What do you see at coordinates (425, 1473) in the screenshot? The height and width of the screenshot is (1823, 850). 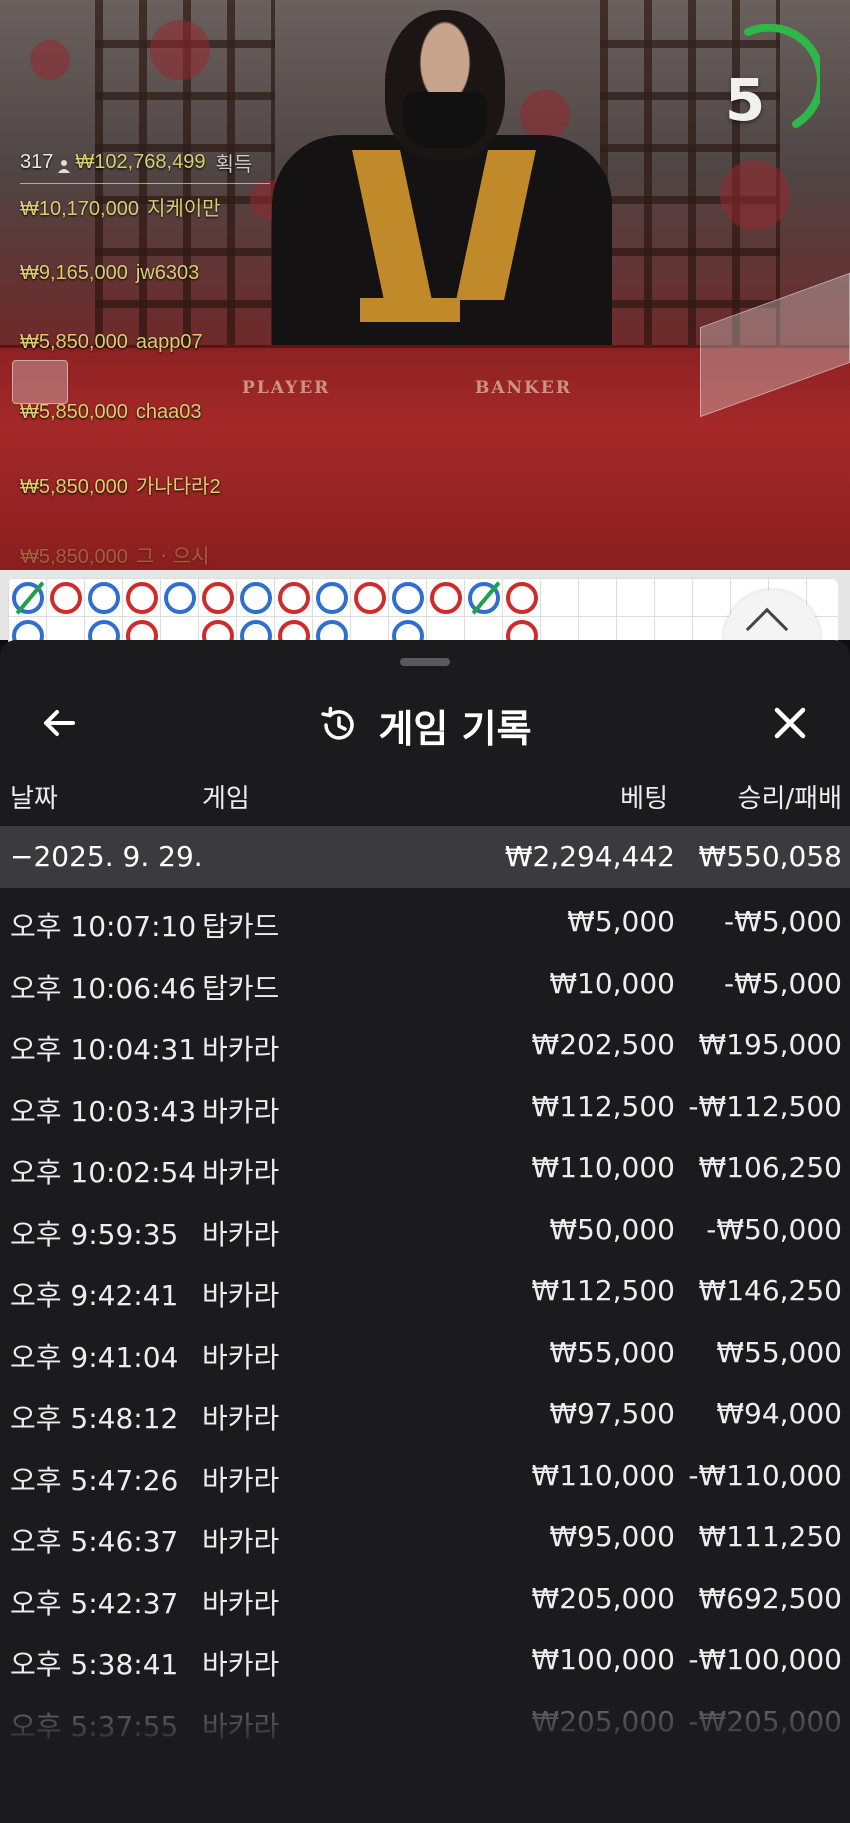 I see `history-row: 오후 5:47:26 바카라 ₩110,000 -₩110,000` at bounding box center [425, 1473].